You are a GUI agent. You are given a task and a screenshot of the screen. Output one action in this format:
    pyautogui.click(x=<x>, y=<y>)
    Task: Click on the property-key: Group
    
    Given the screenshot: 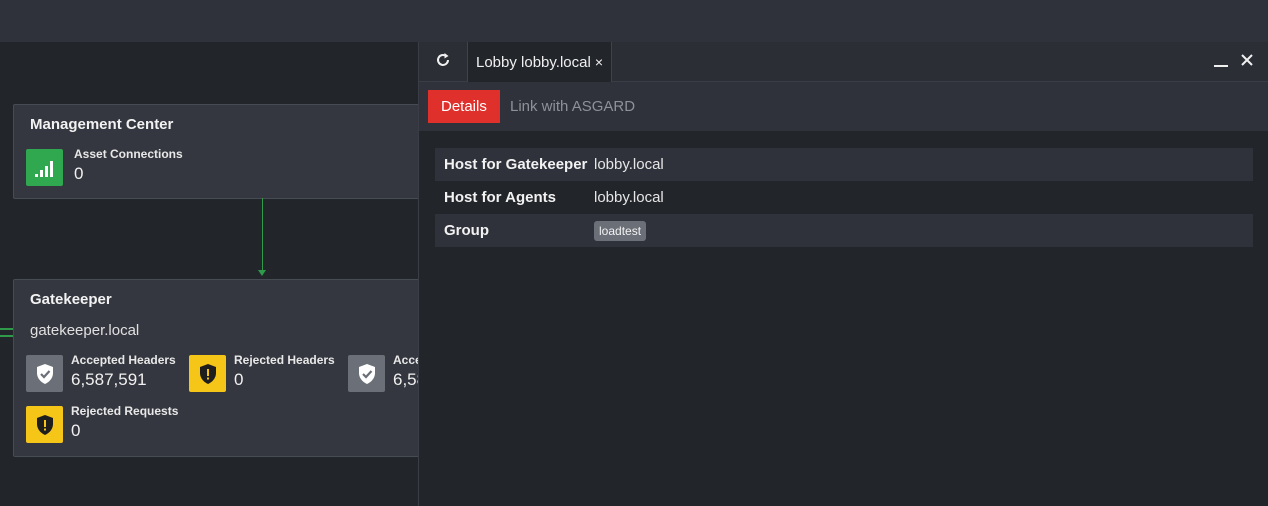 What is the action you would take?
    pyautogui.click(x=466, y=230)
    